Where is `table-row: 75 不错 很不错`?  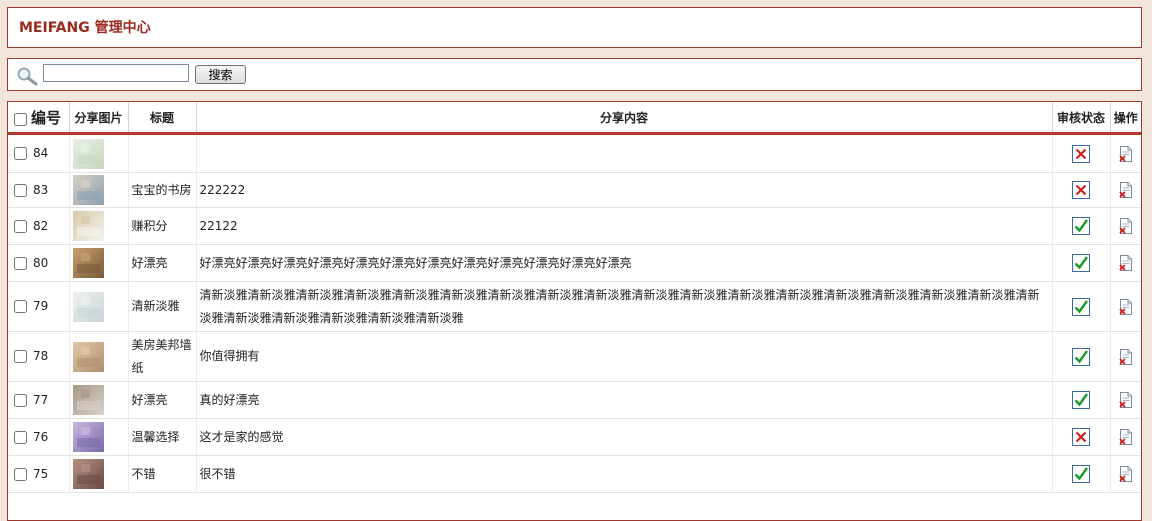
table-row: 75 不错 很不错 is located at coordinates (574, 474).